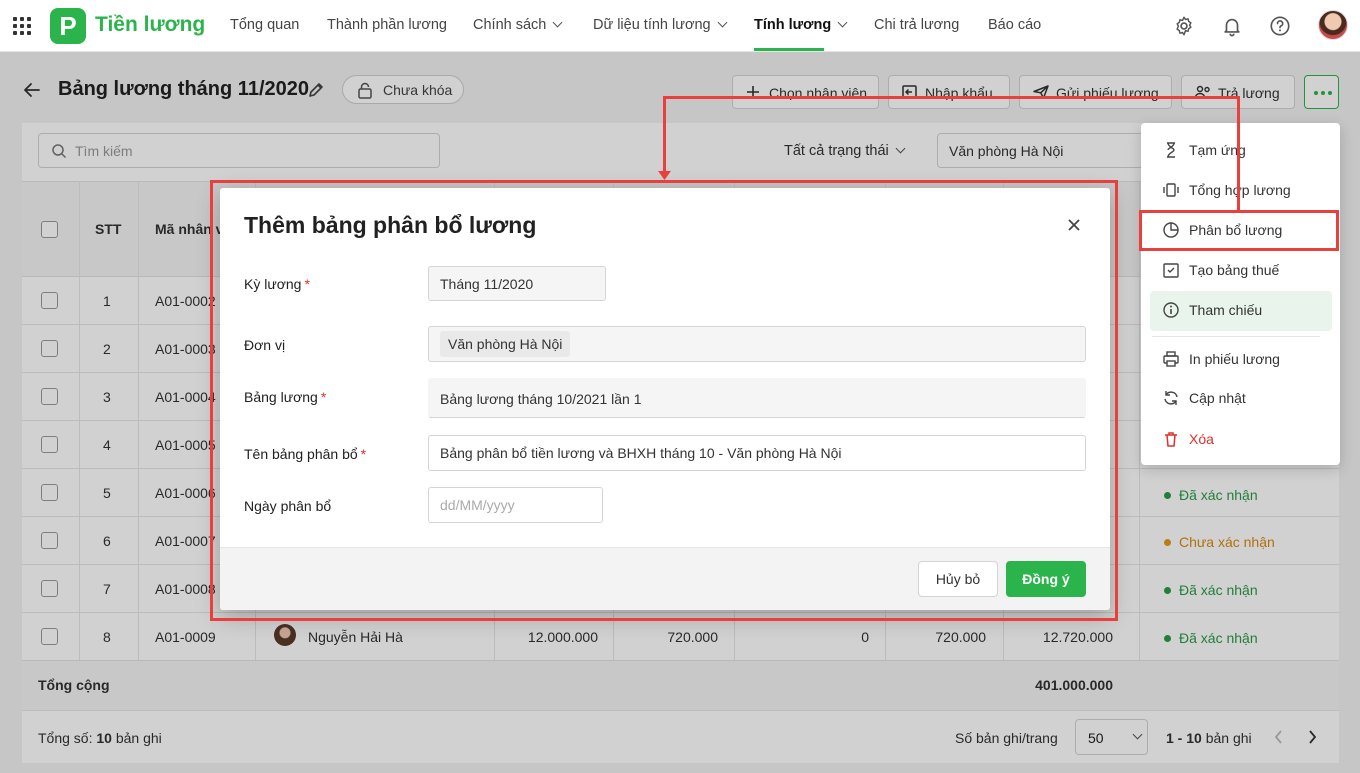  I want to click on menu-item-label: Xóa, so click(1201, 439).